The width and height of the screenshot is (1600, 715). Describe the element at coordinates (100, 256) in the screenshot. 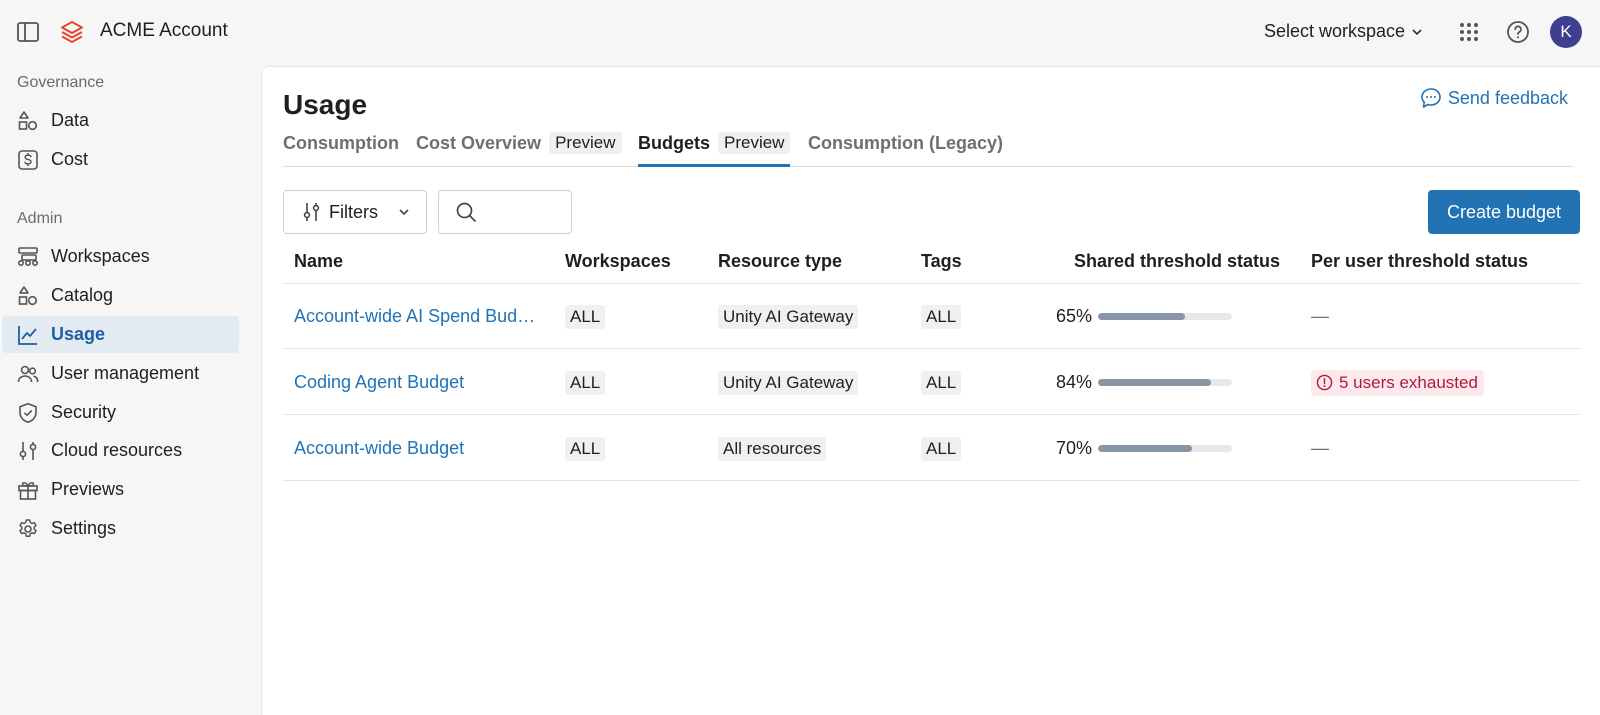

I see `sidebar-item-label: Workspaces` at that location.